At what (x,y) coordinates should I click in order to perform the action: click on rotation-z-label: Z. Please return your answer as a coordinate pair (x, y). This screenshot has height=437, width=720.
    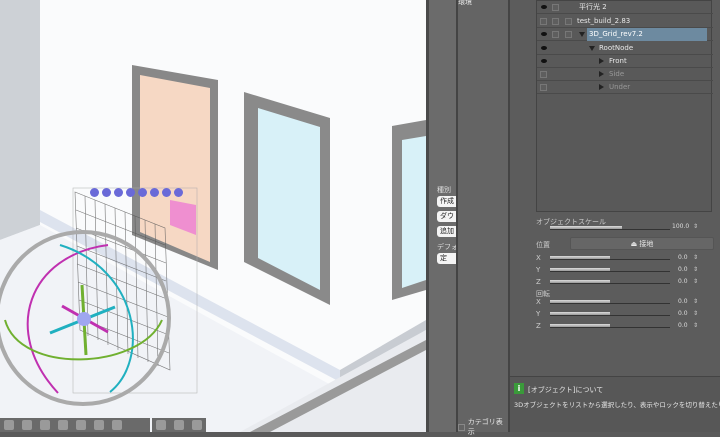
    Looking at the image, I should click on (538, 326).